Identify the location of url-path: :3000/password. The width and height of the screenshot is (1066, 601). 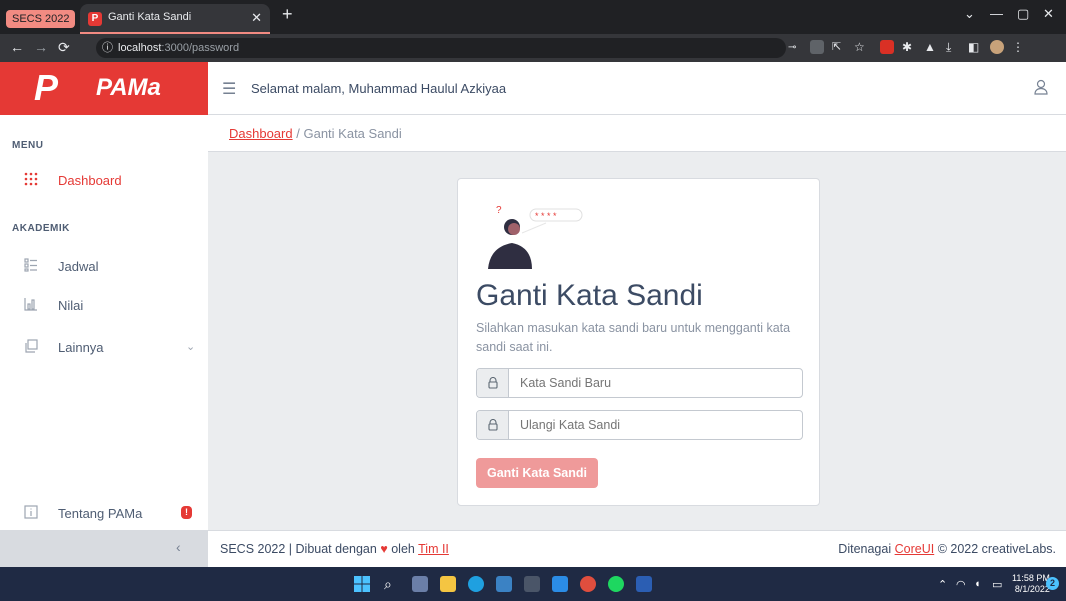
(200, 48).